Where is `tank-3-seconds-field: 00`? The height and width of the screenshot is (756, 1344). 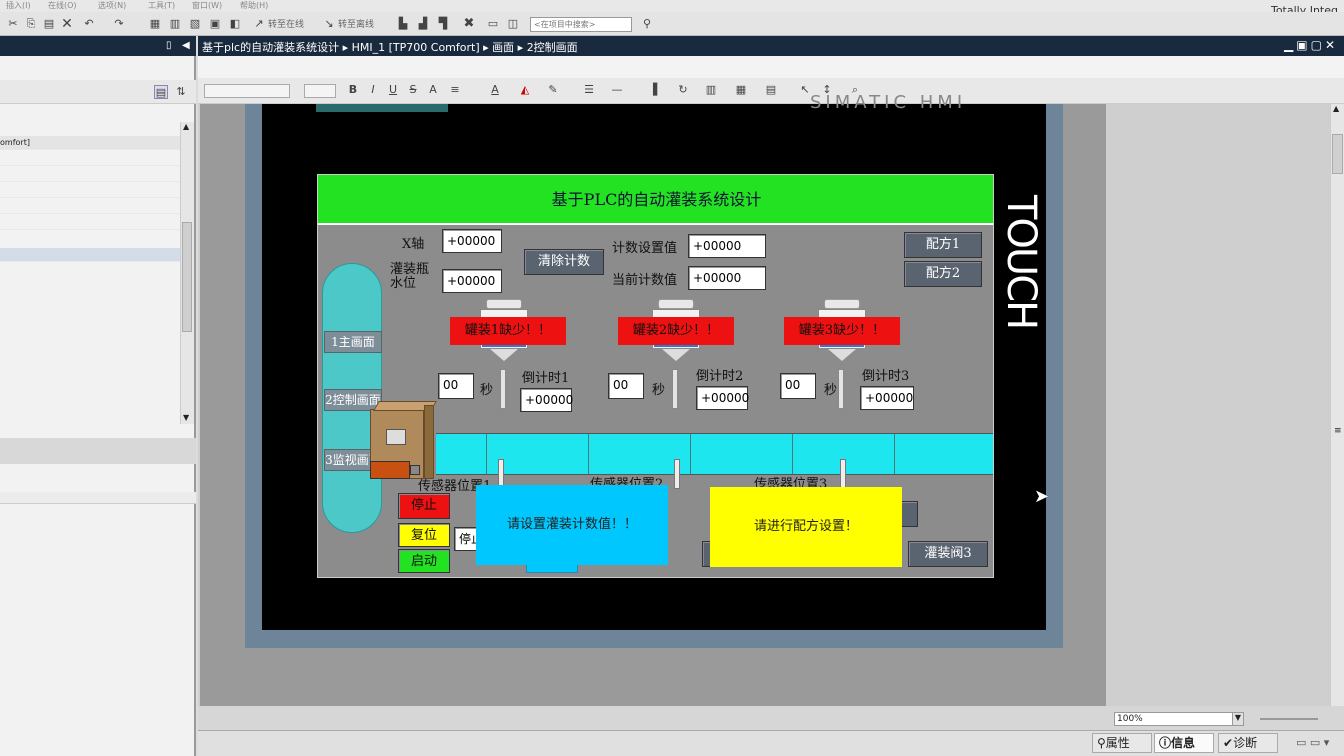
tank-3-seconds-field: 00 is located at coordinates (798, 386).